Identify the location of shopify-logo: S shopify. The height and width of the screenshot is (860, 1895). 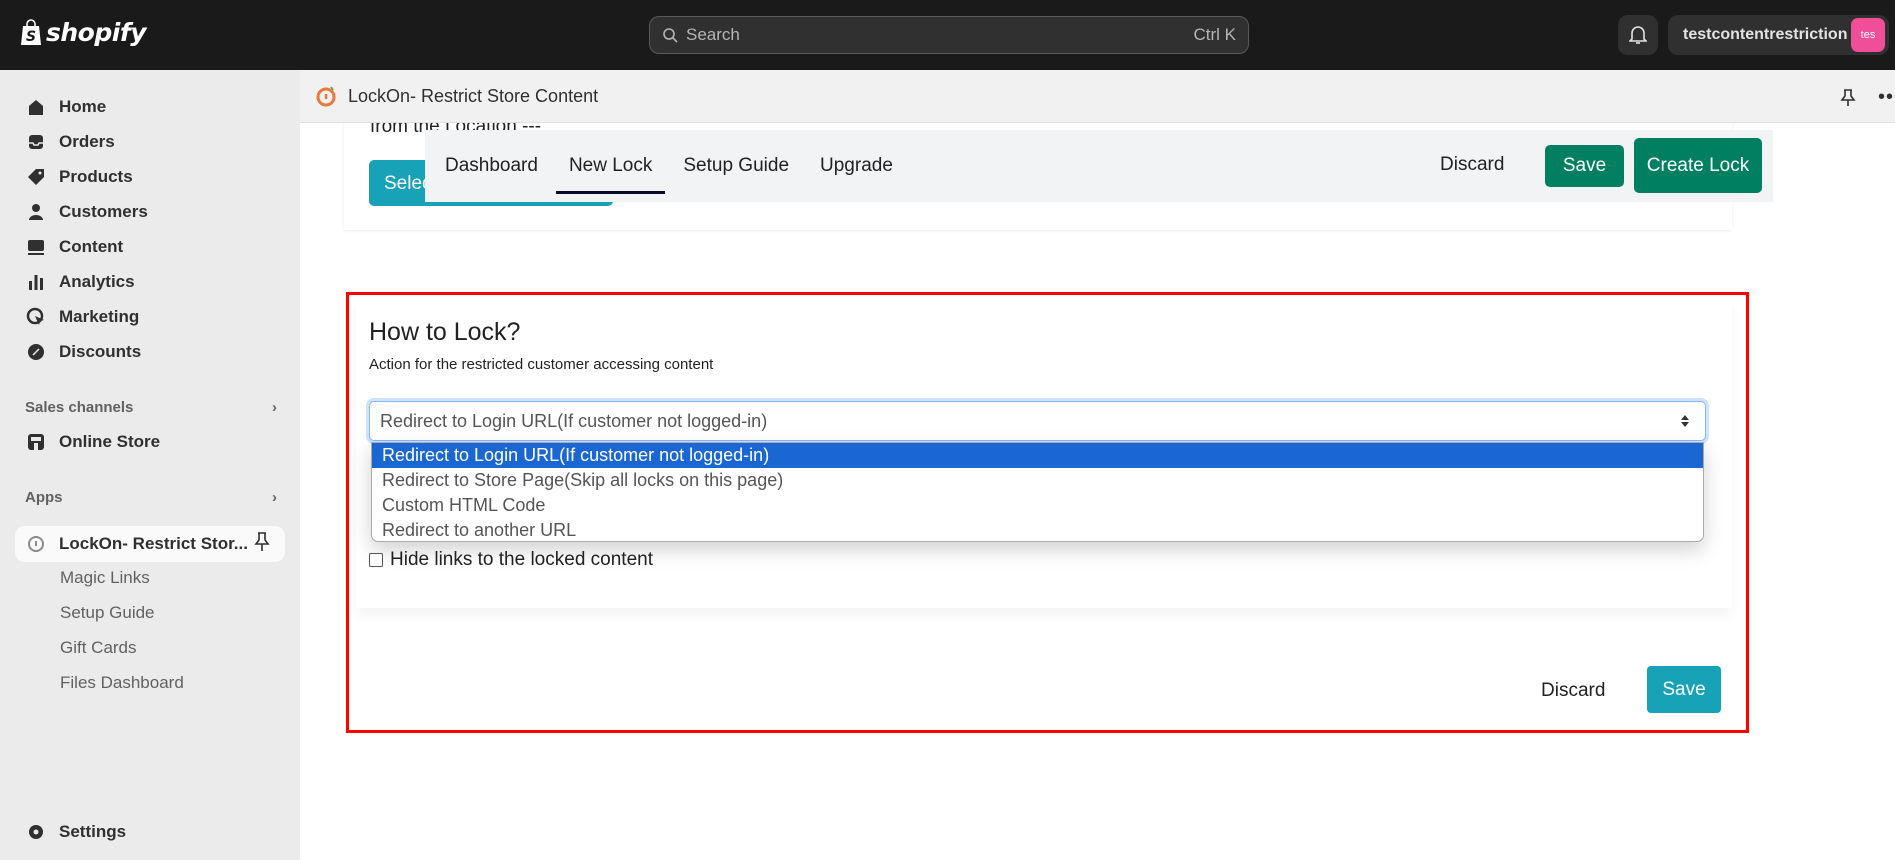
(83, 32).